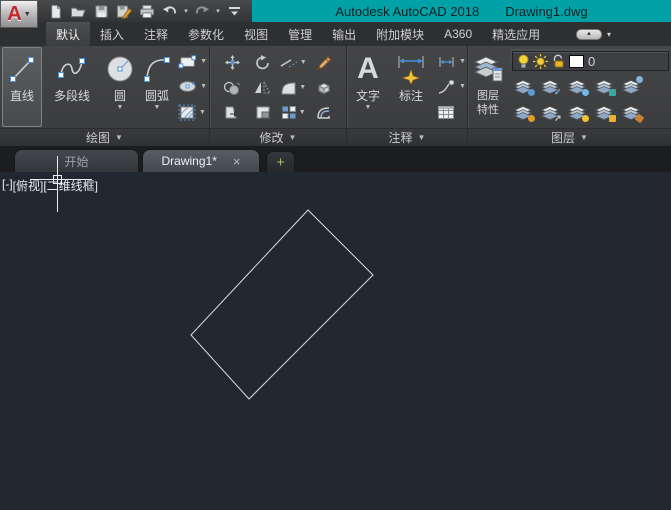 This screenshot has height=510, width=671. What do you see at coordinates (192, 87) in the screenshot?
I see `ellipse-button: ▼` at bounding box center [192, 87].